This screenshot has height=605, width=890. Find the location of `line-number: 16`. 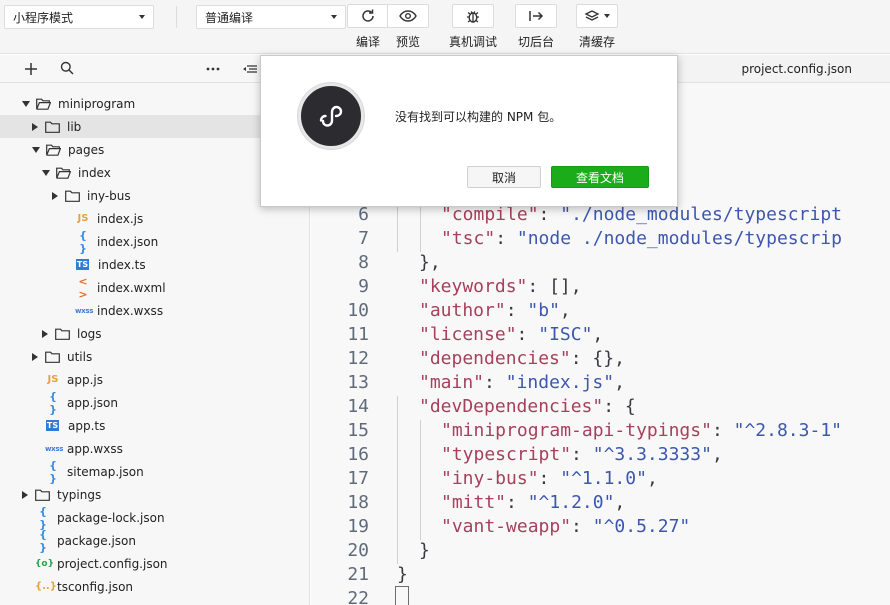

line-number: 16 is located at coordinates (358, 454).